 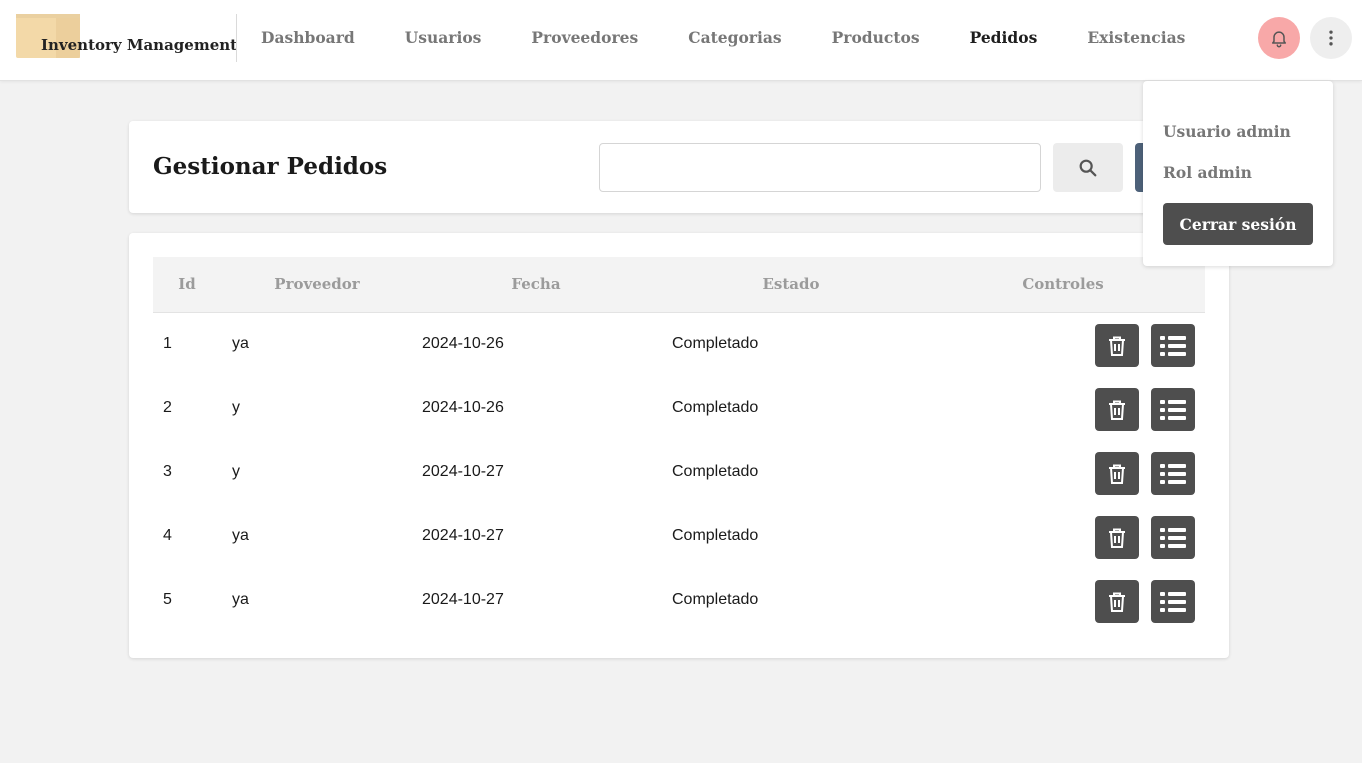 I want to click on table-row: 3 y 2024-10-27 Completado, so click(x=679, y=473).